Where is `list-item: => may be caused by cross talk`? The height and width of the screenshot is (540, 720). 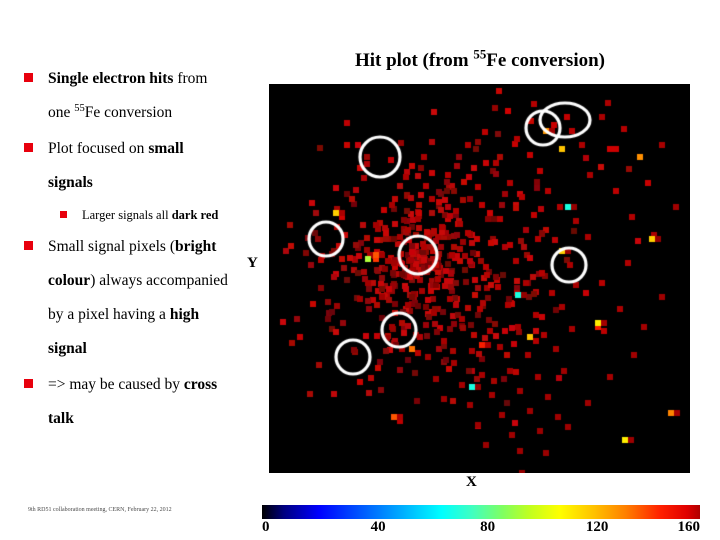 list-item: => may be caused by cross talk is located at coordinates (134, 402).